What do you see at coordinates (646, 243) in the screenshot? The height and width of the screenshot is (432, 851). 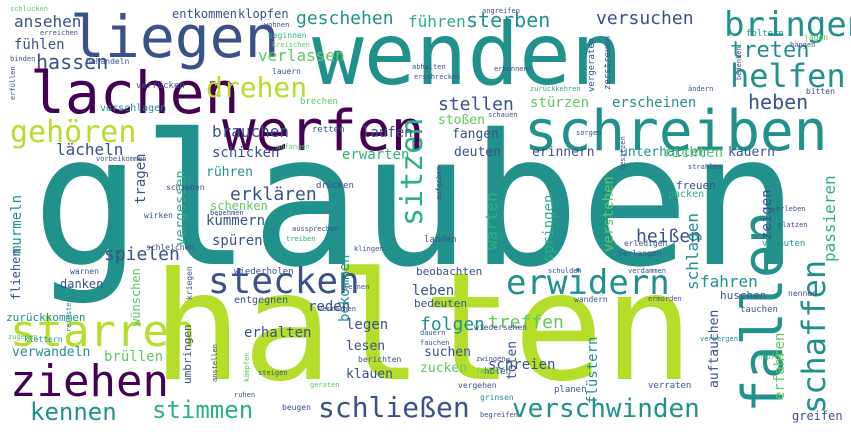 I see `cloud-word: erledigen` at bounding box center [646, 243].